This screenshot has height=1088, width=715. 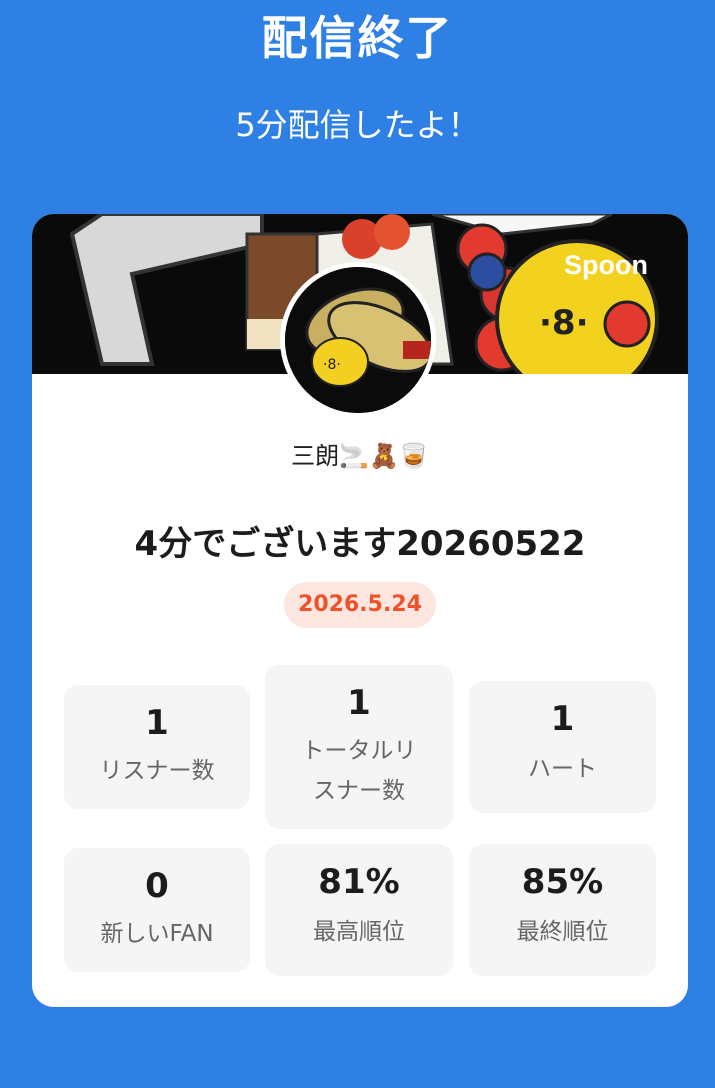 What do you see at coordinates (562, 747) in the screenshot?
I see `stat-hearts: 1 ハート` at bounding box center [562, 747].